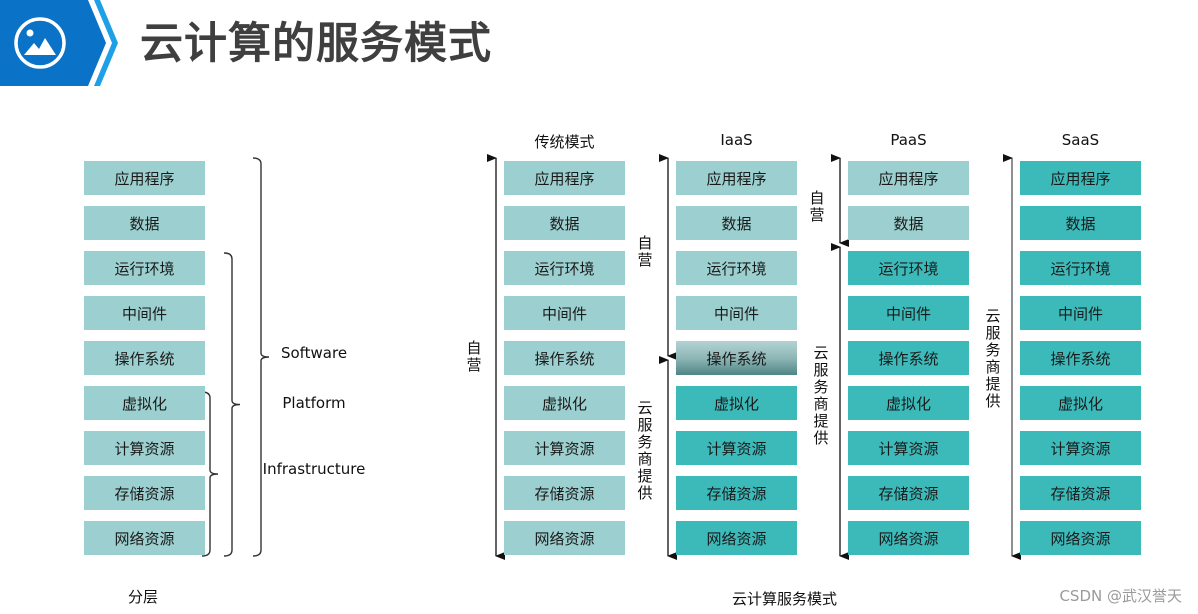 This screenshot has width=1198, height=614. What do you see at coordinates (144, 268) in the screenshot?
I see `layer-box: 运行环境` at bounding box center [144, 268].